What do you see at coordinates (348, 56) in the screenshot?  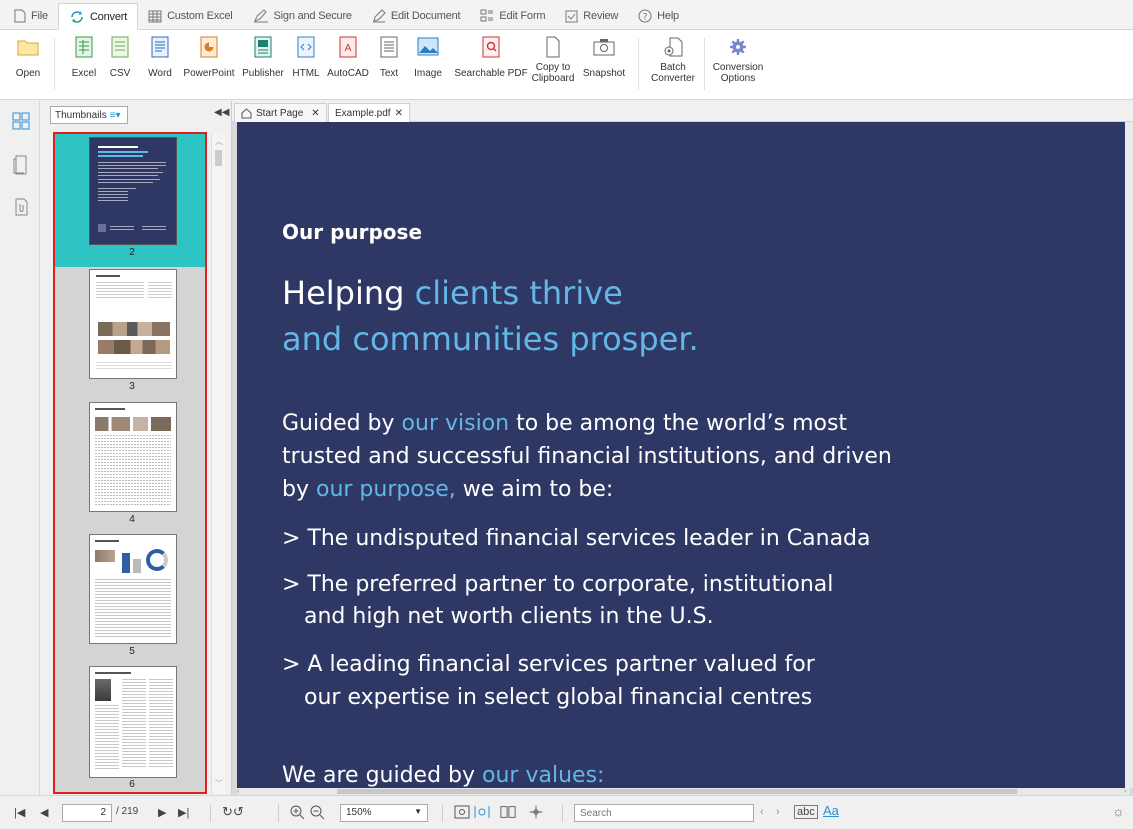 I see `autocad-button: A AutoCAD` at bounding box center [348, 56].